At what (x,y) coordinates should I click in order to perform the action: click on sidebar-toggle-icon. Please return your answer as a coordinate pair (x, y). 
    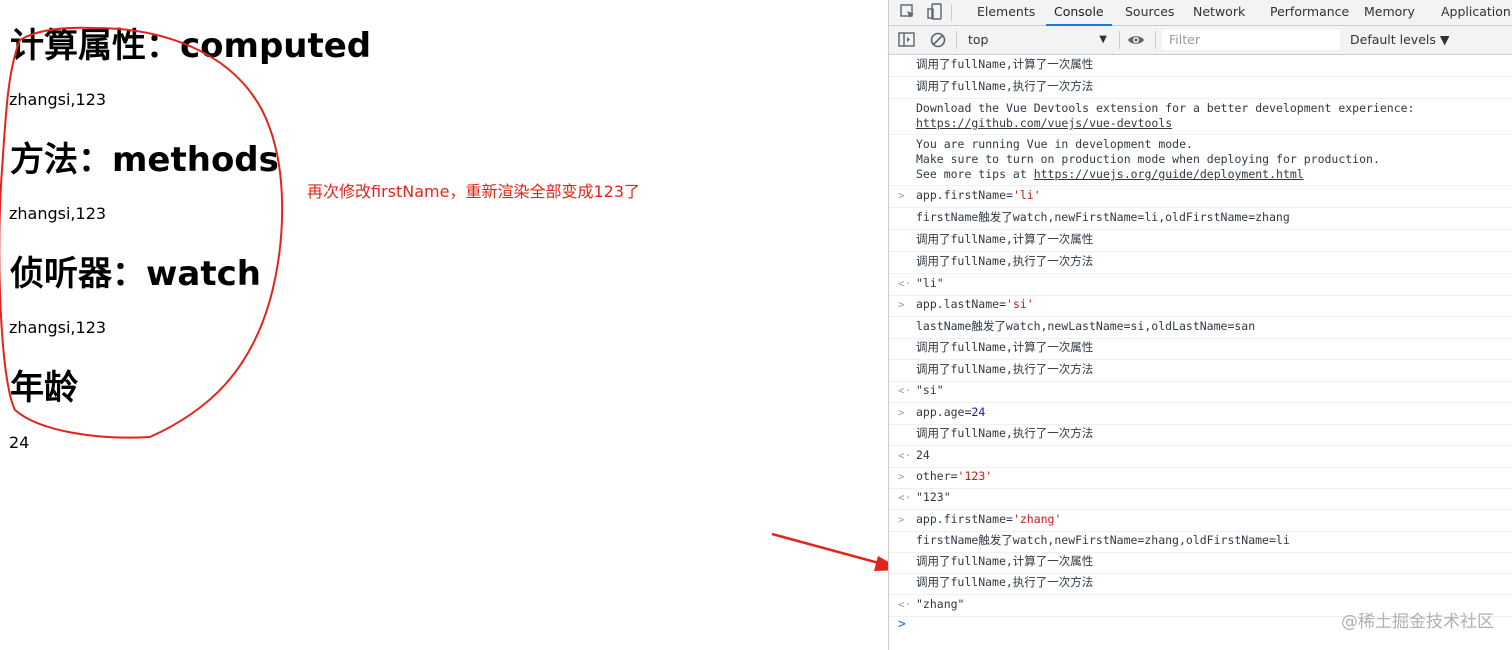
    Looking at the image, I should click on (907, 40).